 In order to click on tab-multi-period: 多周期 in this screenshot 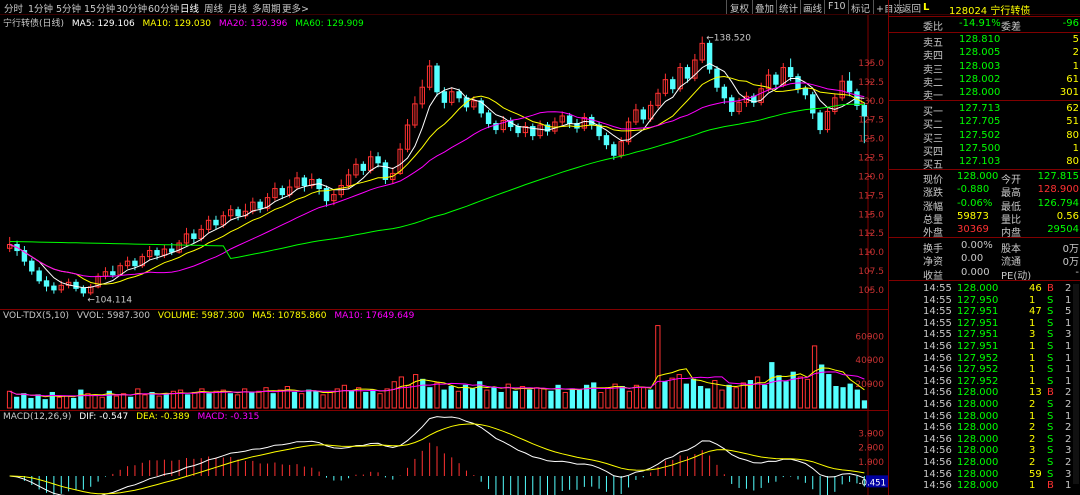, I will do `click(266, 8)`.